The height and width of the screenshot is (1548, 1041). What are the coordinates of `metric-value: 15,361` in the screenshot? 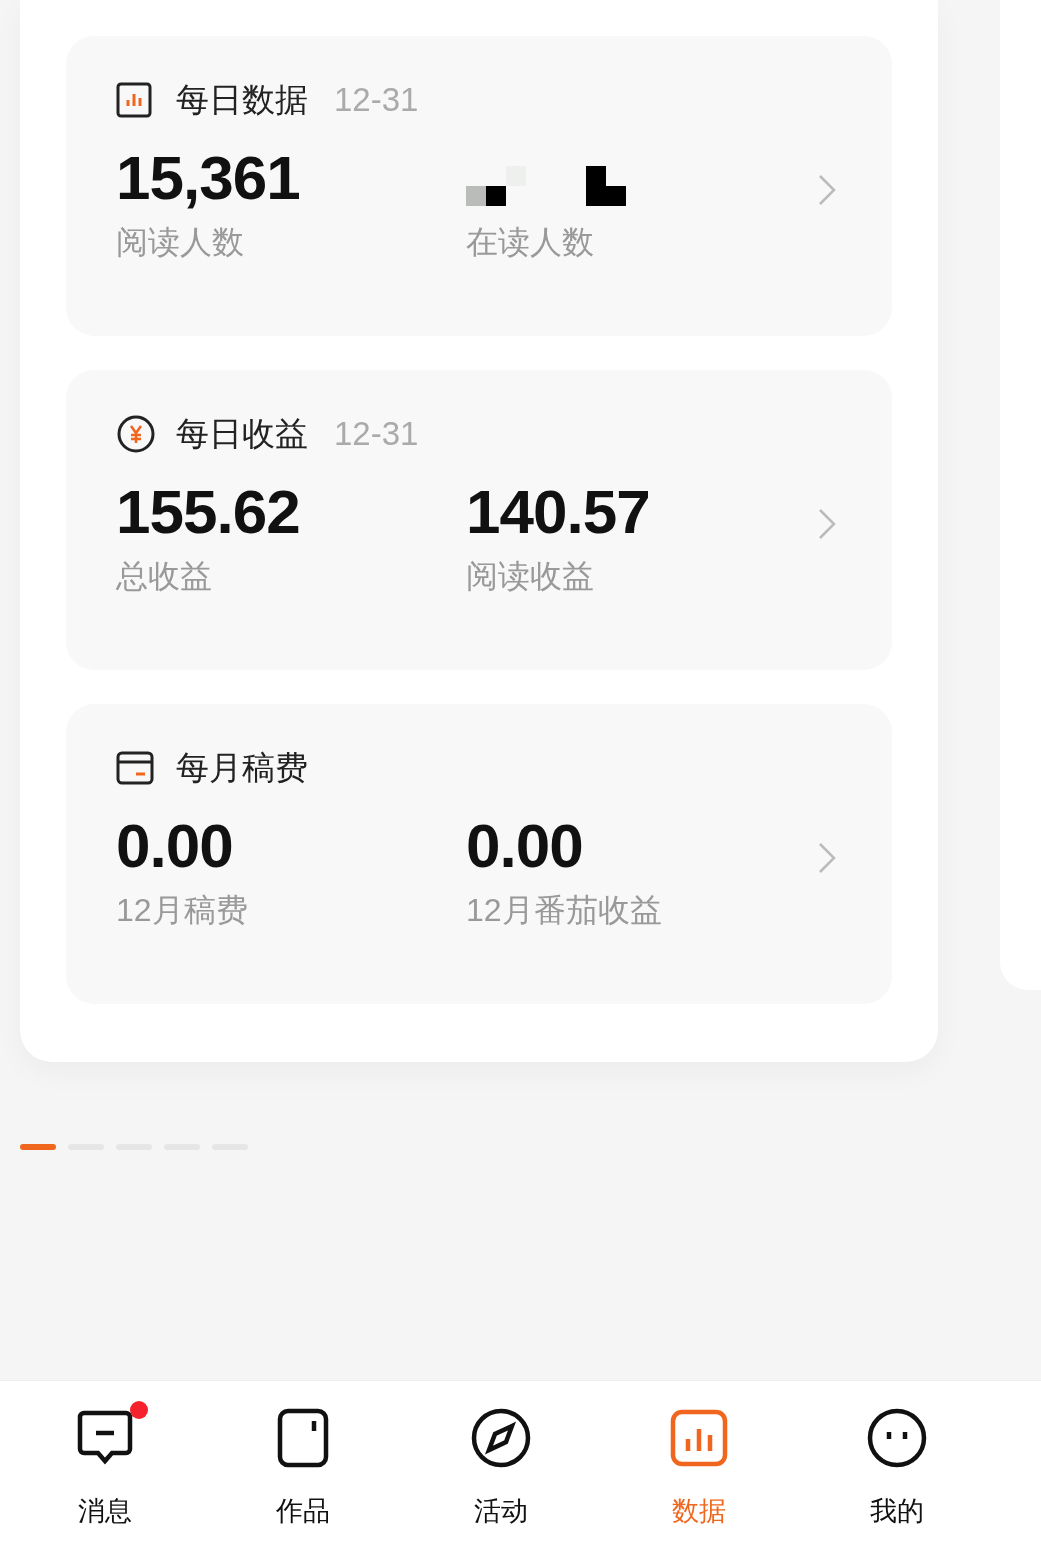 It's located at (208, 178).